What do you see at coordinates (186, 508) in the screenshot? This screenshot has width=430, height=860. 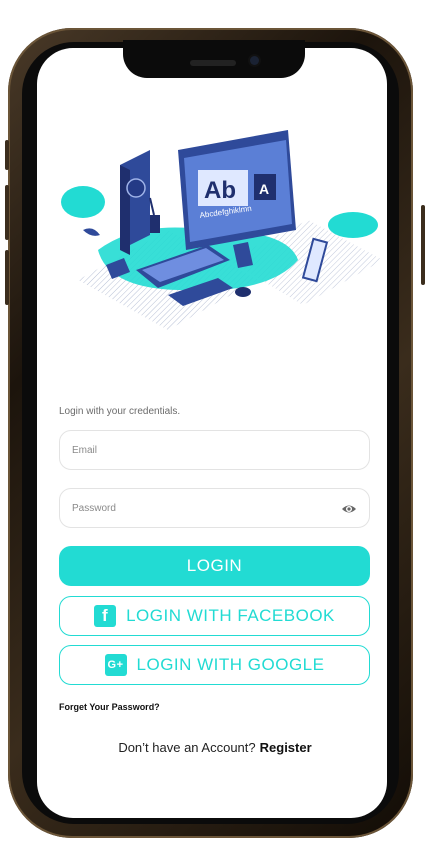 I see `password-input` at bounding box center [186, 508].